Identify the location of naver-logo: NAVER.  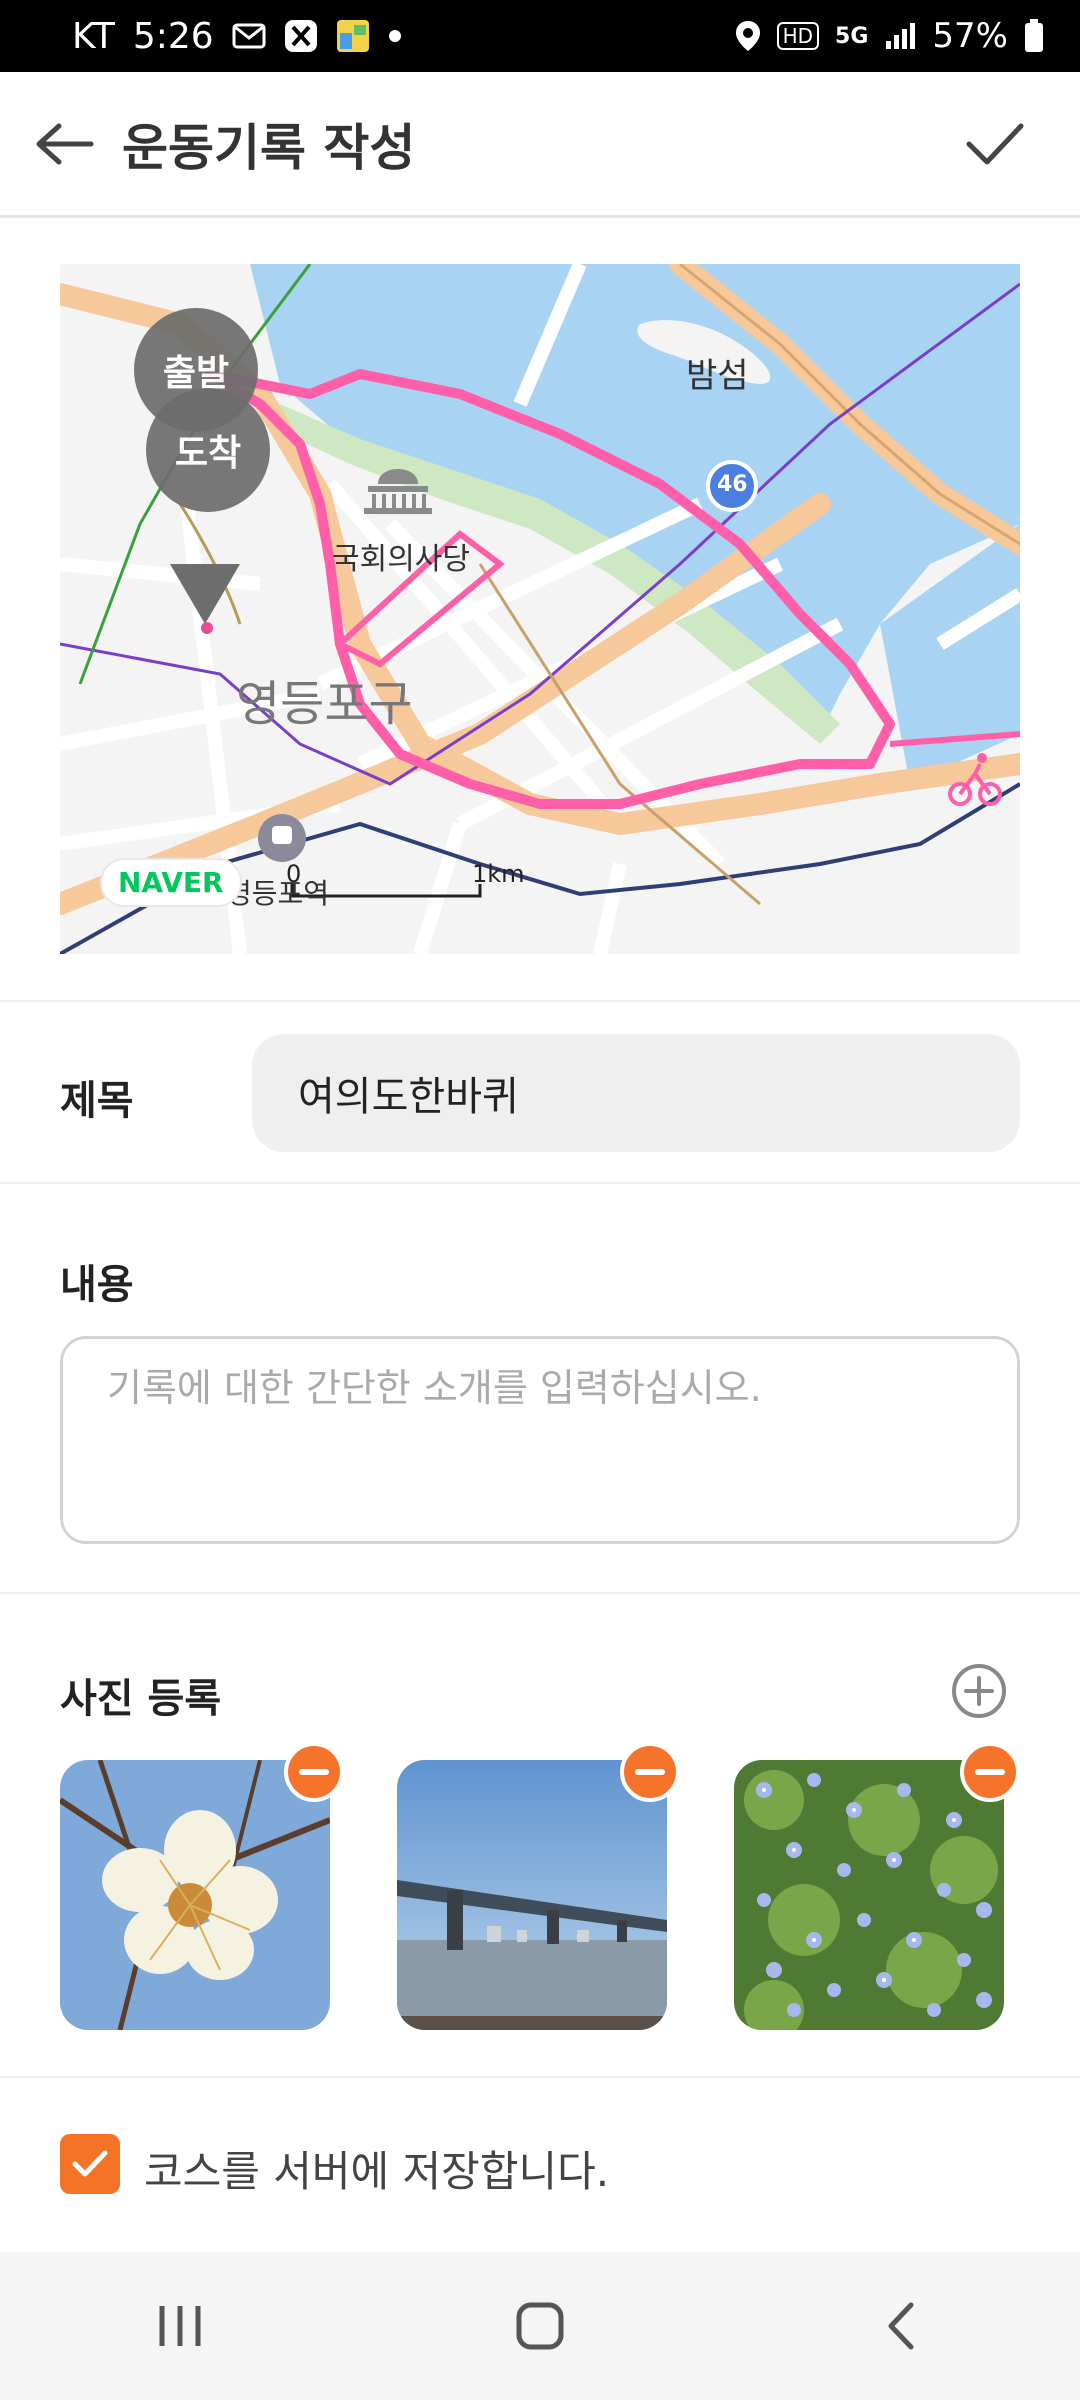
(171, 882).